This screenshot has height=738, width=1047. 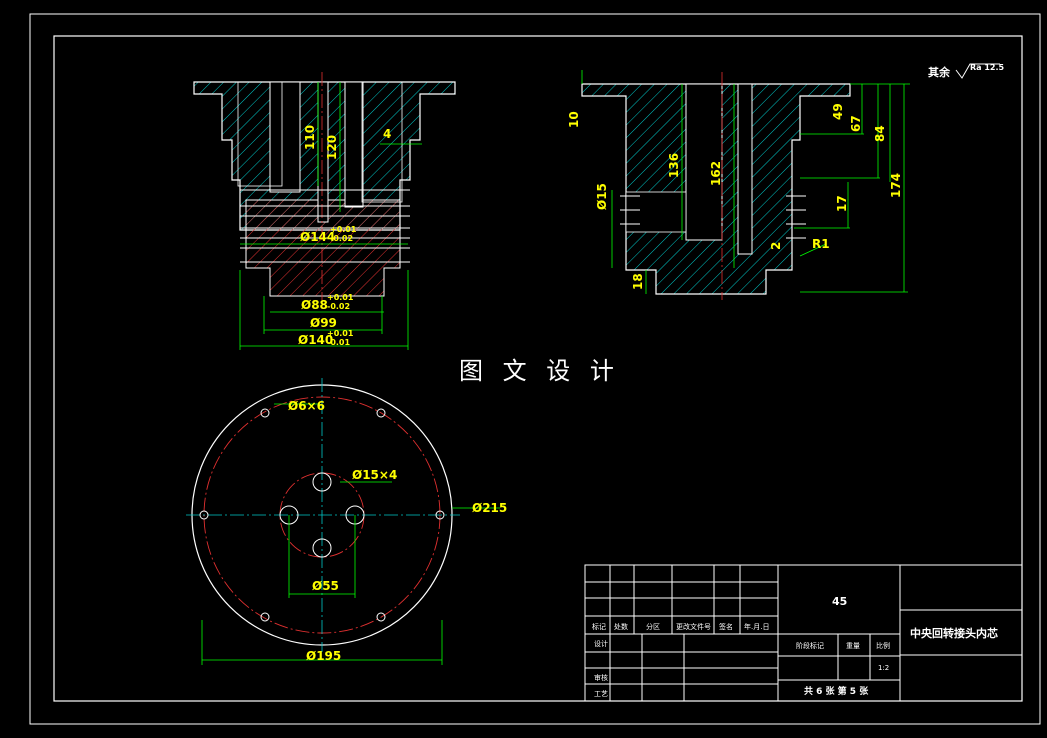 I want to click on dim-136: 136, so click(x=674, y=165).